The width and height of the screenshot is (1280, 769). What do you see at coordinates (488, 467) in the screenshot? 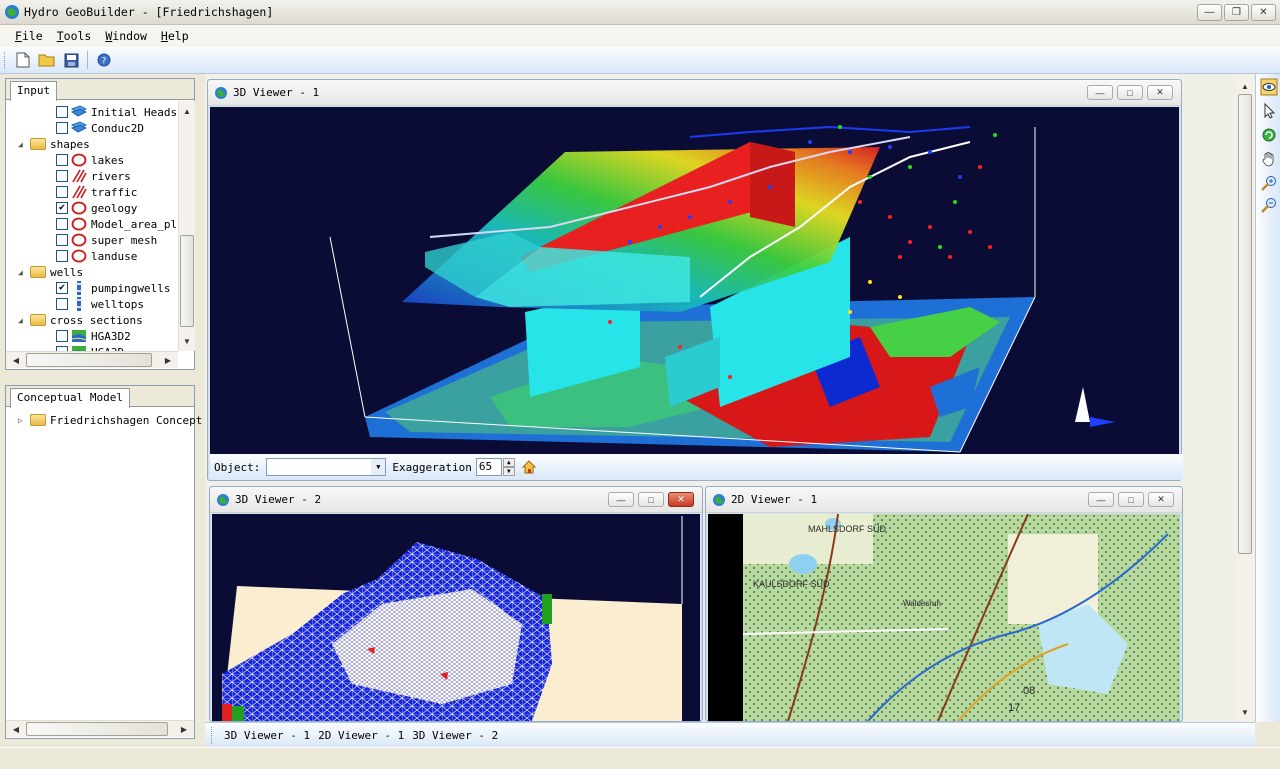
I see `exaggeration-input: 65` at bounding box center [488, 467].